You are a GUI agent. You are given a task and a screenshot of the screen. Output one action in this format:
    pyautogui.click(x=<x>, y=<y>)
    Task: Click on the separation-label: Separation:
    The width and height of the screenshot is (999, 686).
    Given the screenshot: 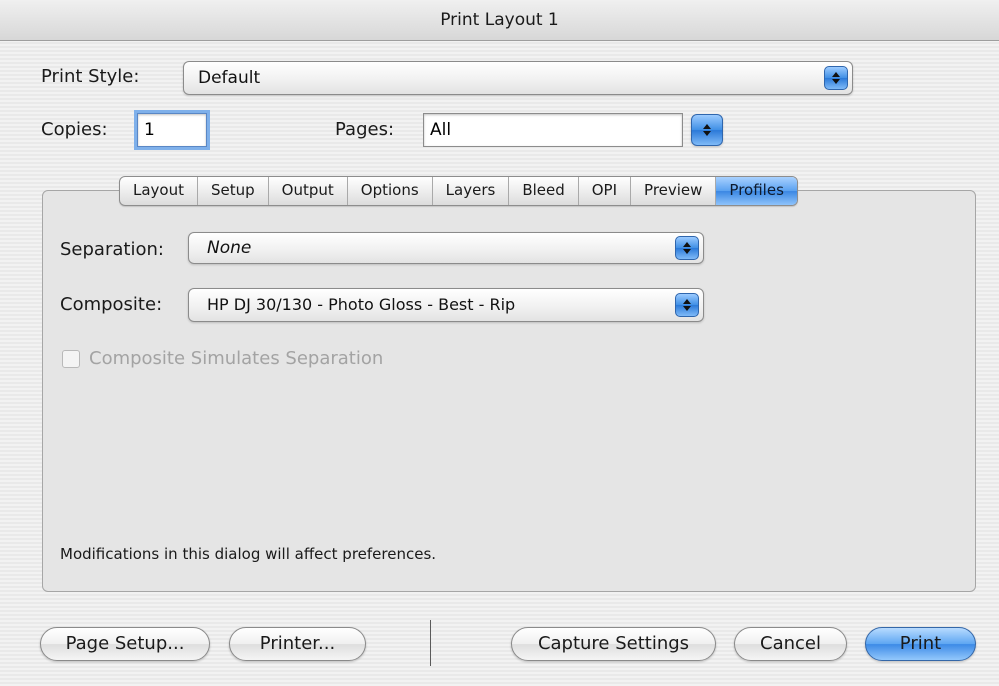 What is the action you would take?
    pyautogui.click(x=112, y=249)
    